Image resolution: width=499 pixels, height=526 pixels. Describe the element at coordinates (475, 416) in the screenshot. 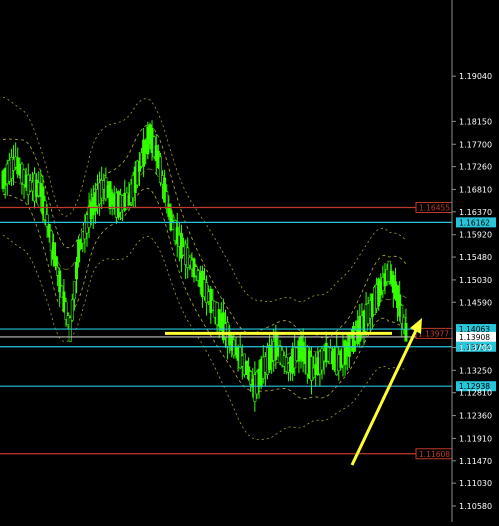

I see `price-tick-label: 1.12360` at that location.